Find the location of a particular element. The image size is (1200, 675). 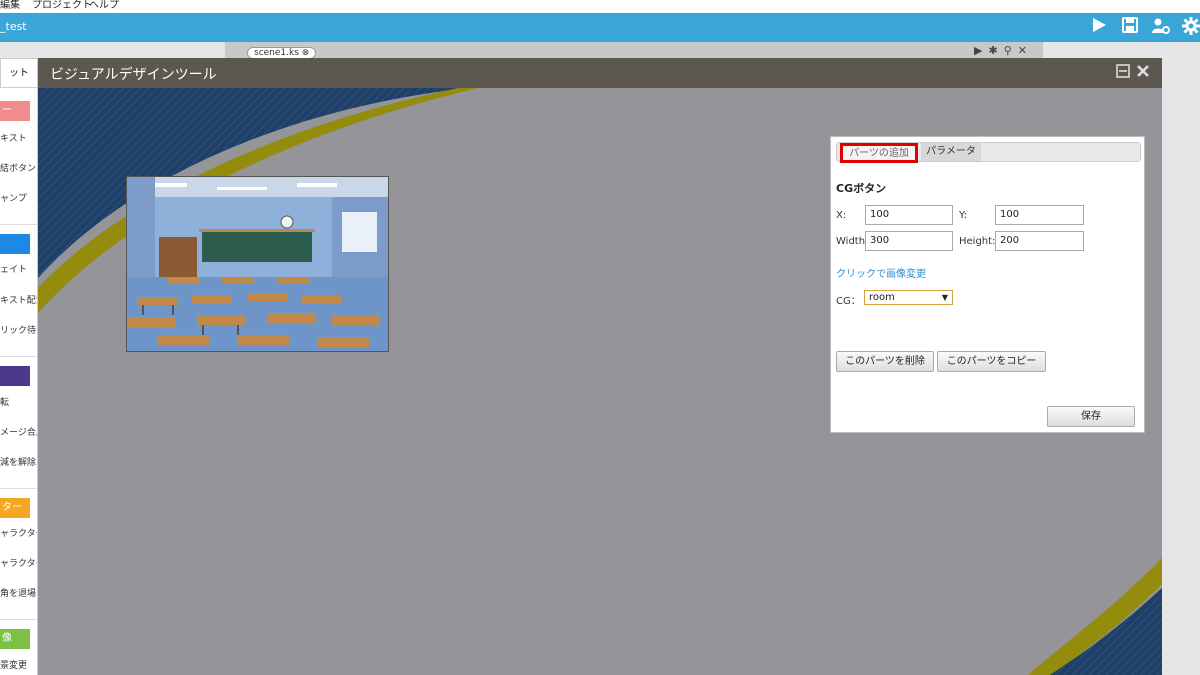

editor-tab-strip: scene1.ks ⊗ ▶✱⚲✕ is located at coordinates (634, 50).